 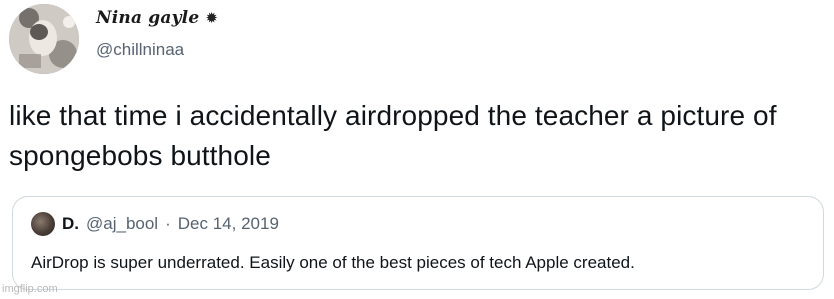 What do you see at coordinates (147, 18) in the screenshot?
I see `author-display-name: Nina gayle` at bounding box center [147, 18].